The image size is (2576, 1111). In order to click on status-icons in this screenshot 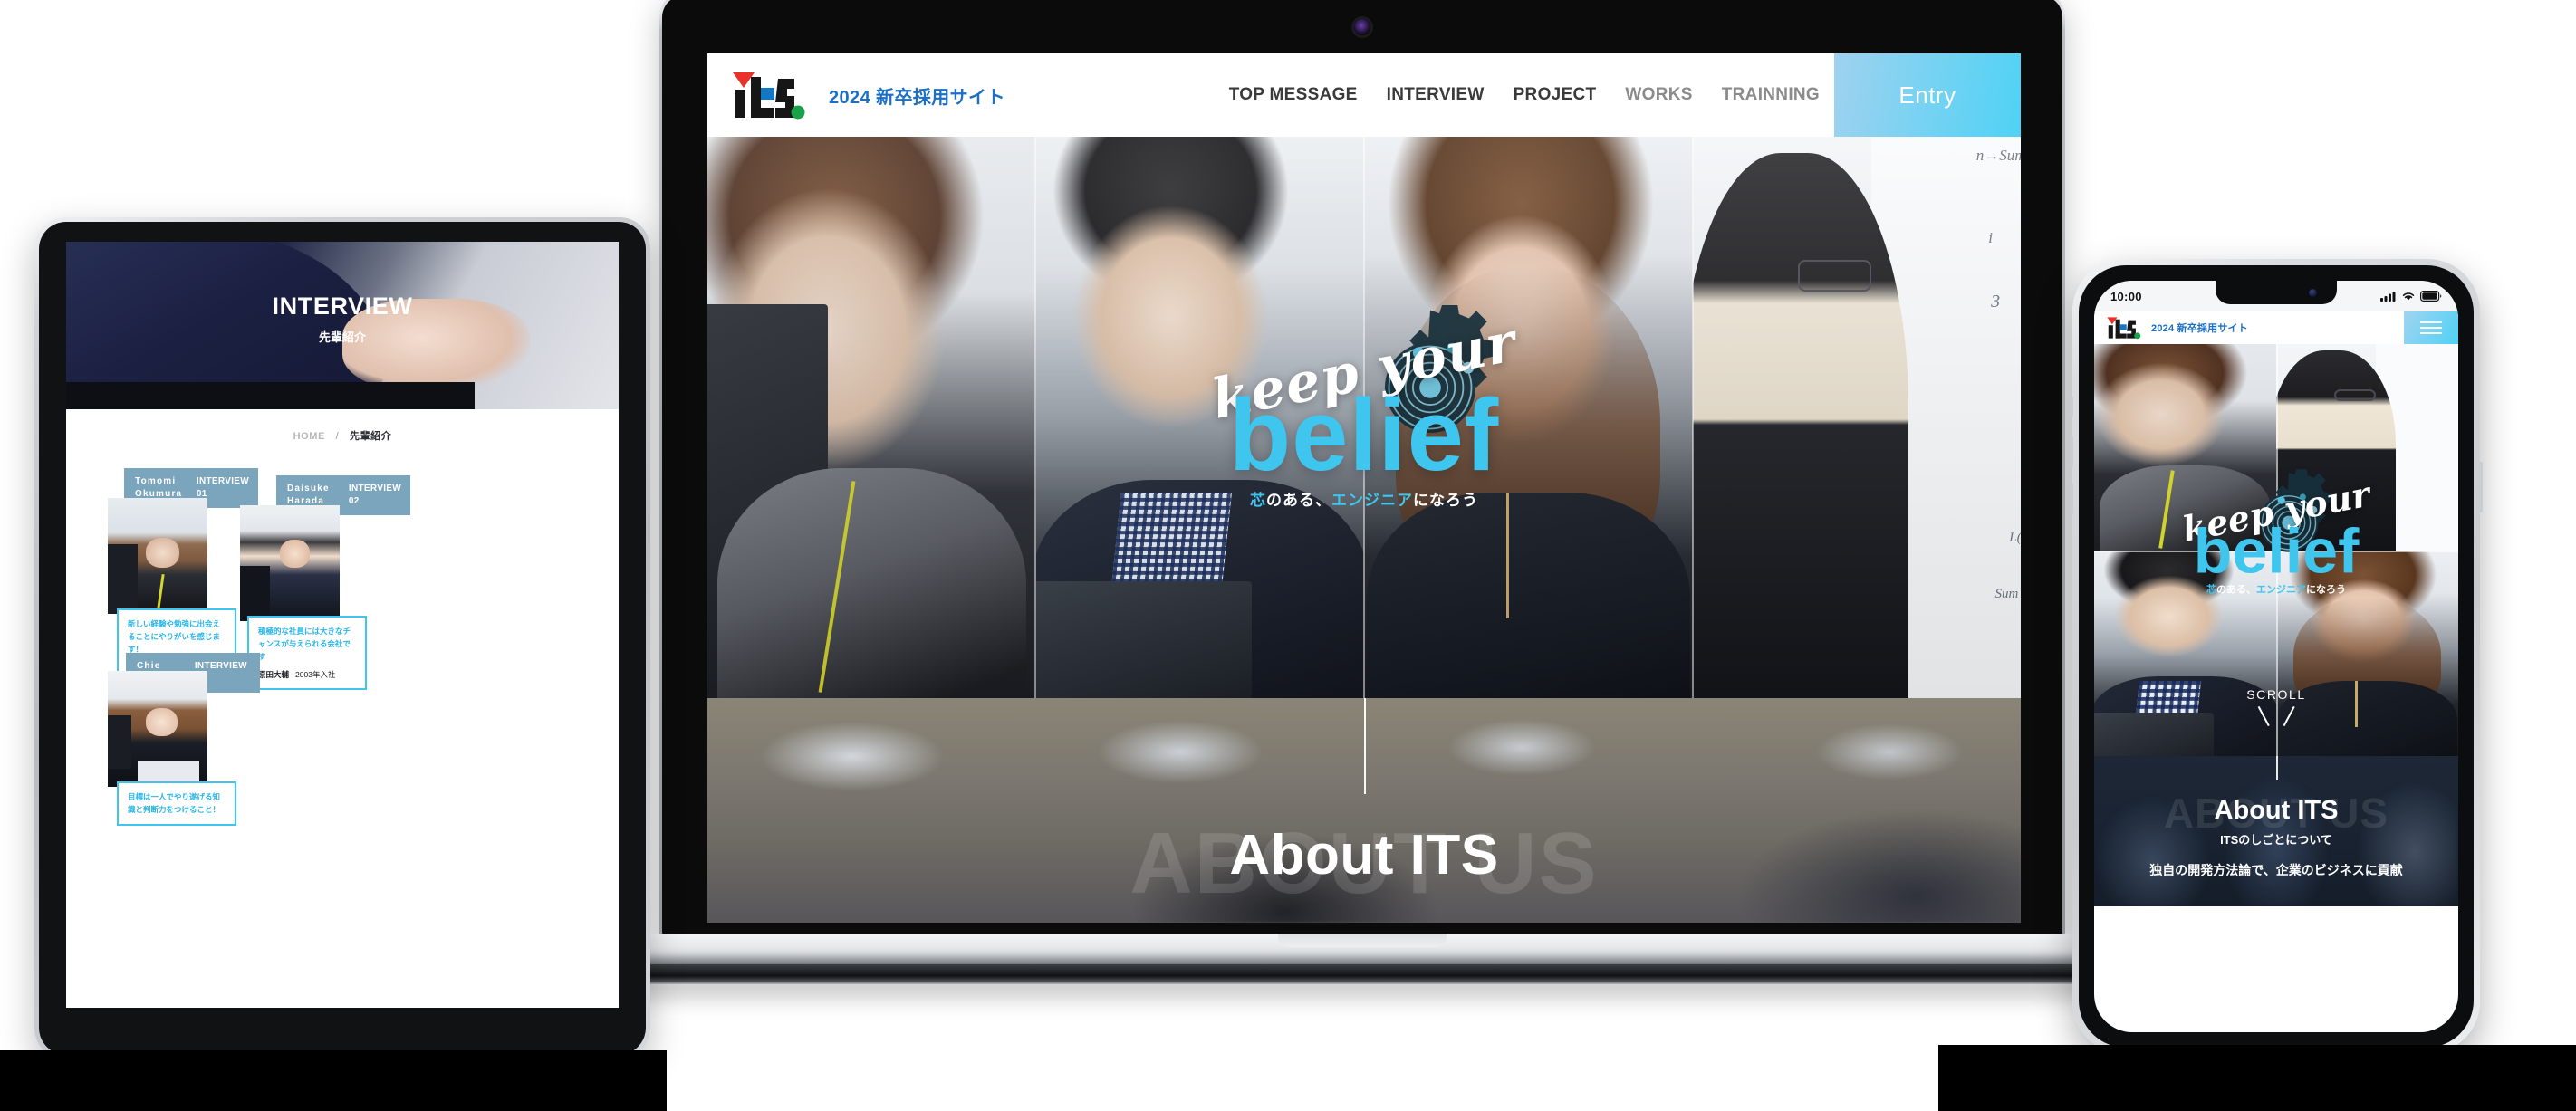, I will do `click(2411, 296)`.